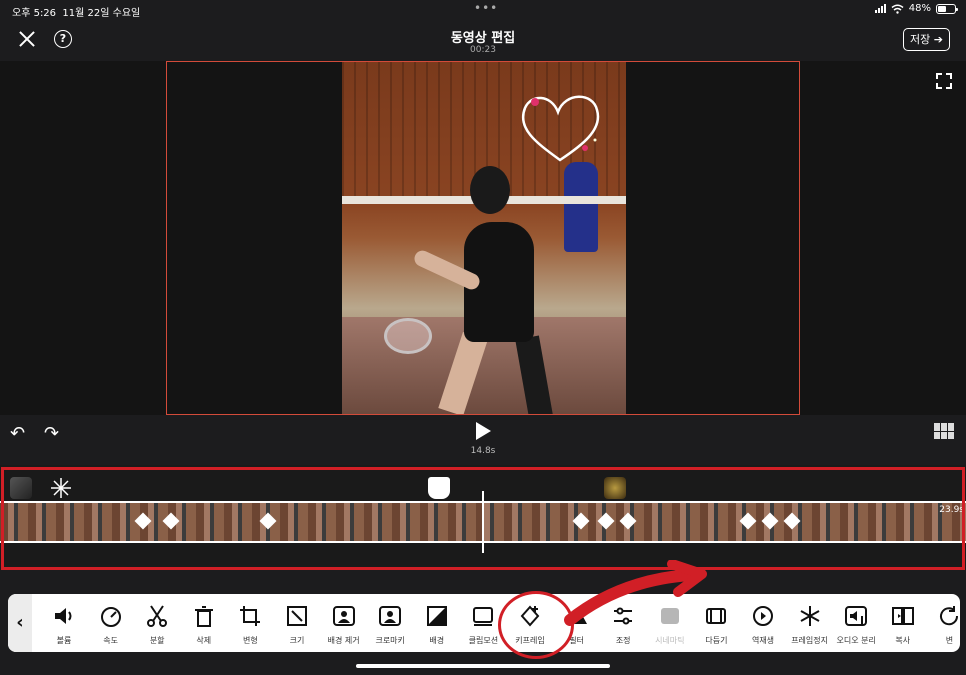  I want to click on wifi-icon, so click(897, 9).